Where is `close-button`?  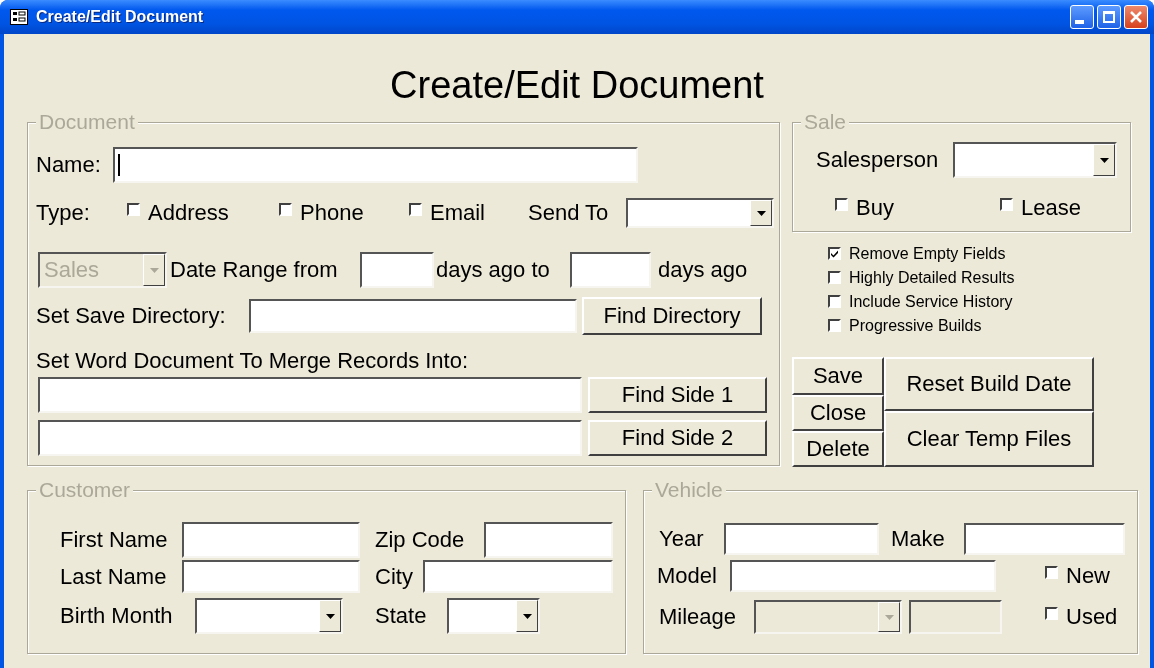 close-button is located at coordinates (1136, 17).